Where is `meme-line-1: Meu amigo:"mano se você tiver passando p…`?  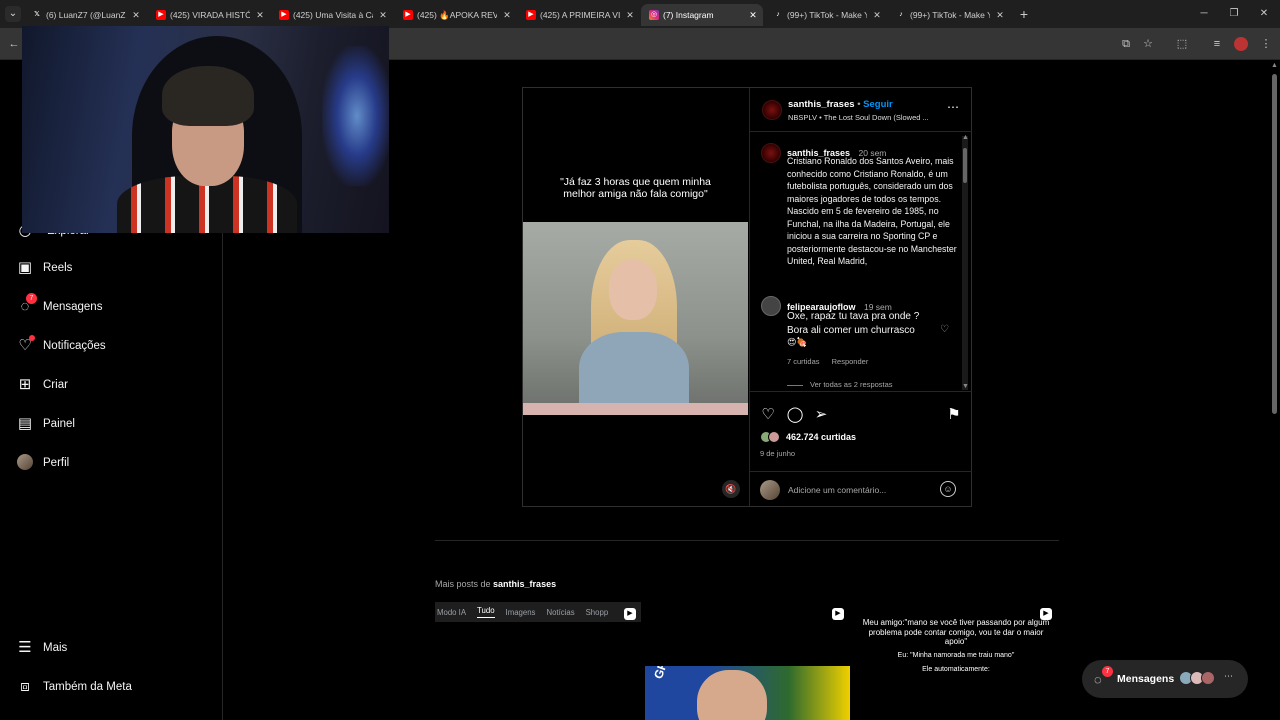 meme-line-1: Meu amigo:"mano se você tiver passando p… is located at coordinates (956, 632).